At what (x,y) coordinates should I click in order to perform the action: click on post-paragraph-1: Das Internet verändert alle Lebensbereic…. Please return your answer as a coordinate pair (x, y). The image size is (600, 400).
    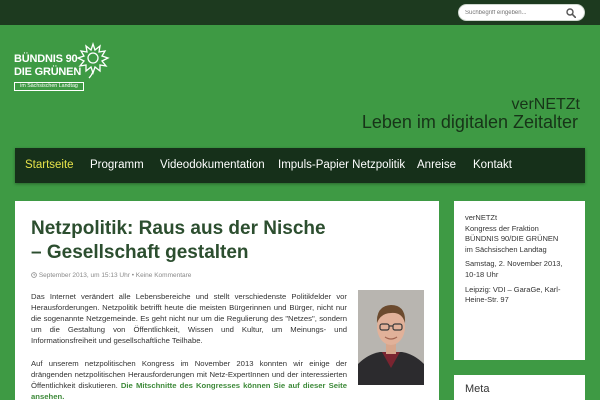
    Looking at the image, I should click on (189, 318).